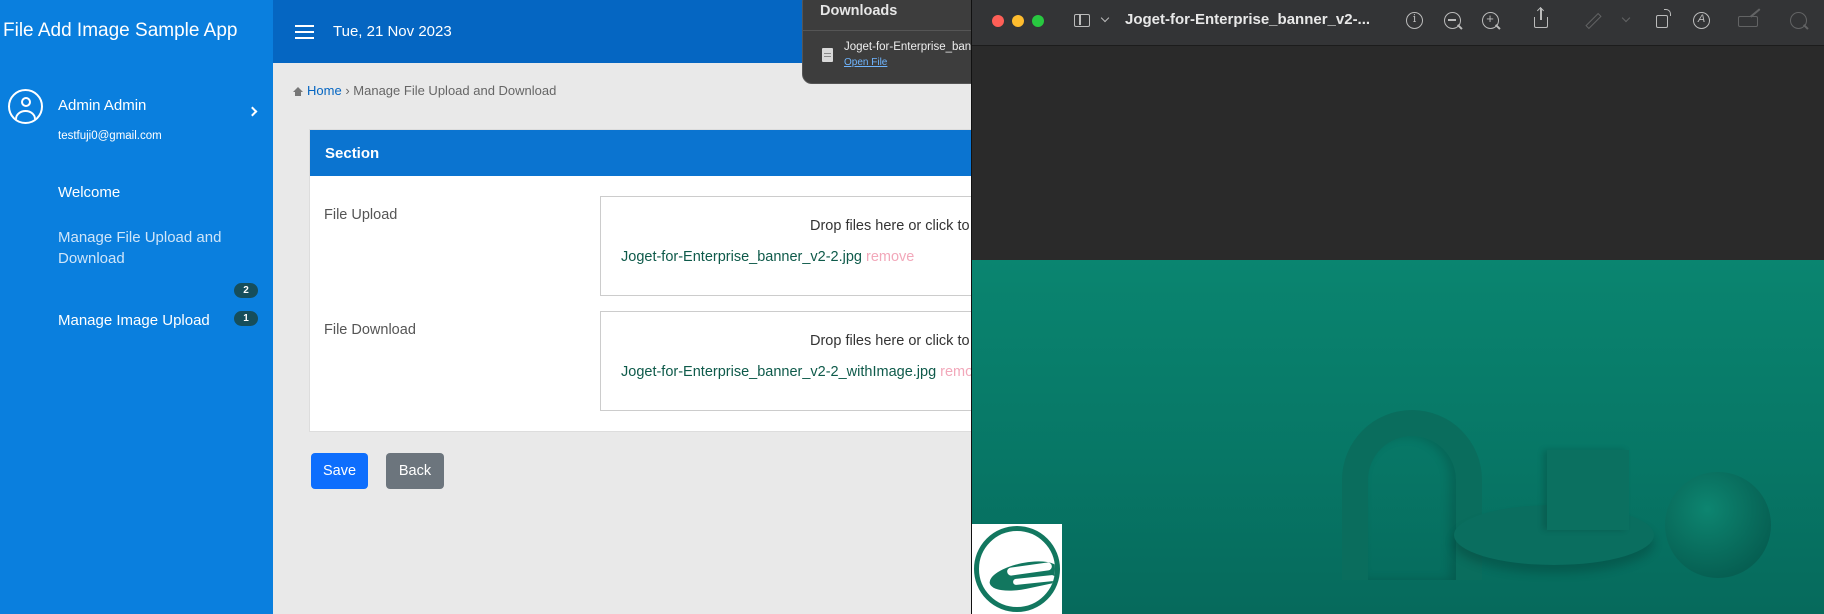  Describe the element at coordinates (1541, 18) in the screenshot. I see `share-icon` at that location.